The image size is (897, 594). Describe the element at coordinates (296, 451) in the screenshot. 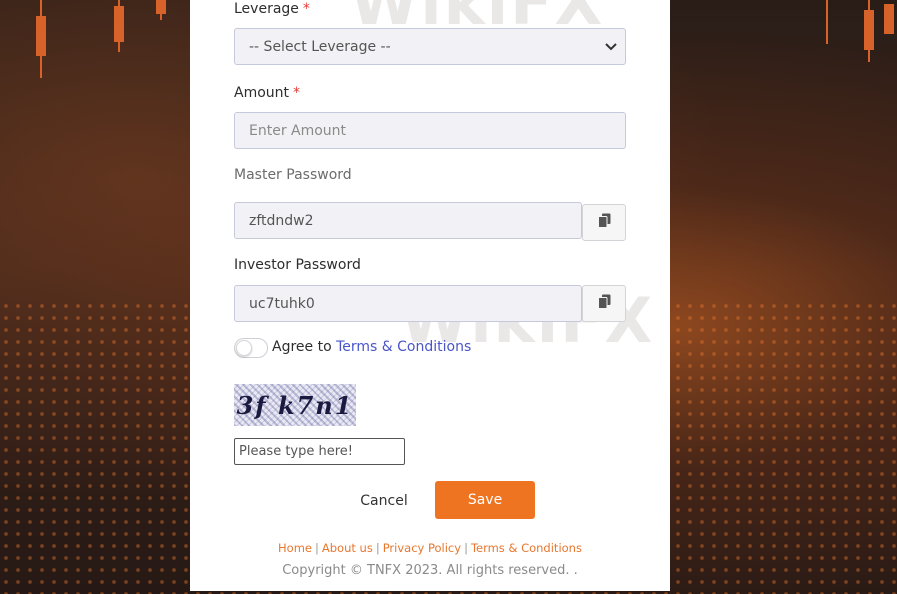

I see `captcha-placeholder: Please type here!` at that location.